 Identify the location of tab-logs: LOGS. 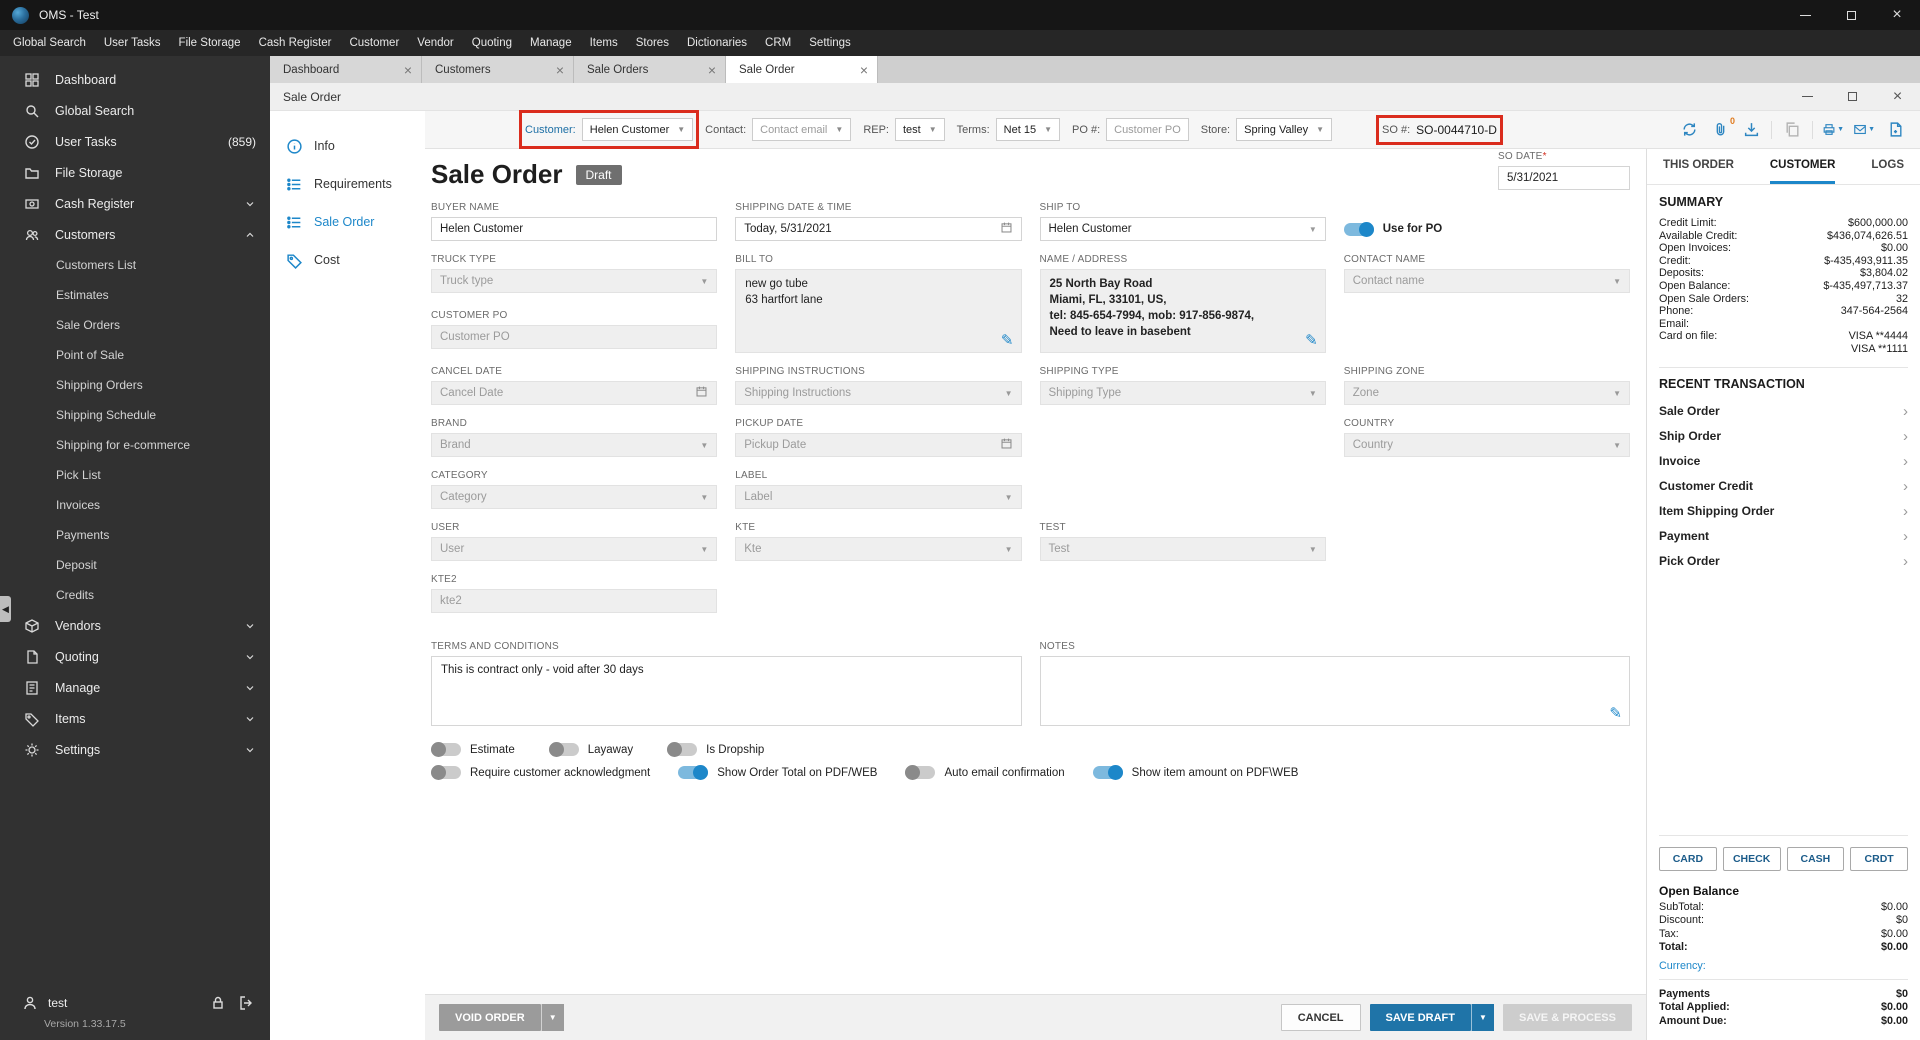
(1887, 166).